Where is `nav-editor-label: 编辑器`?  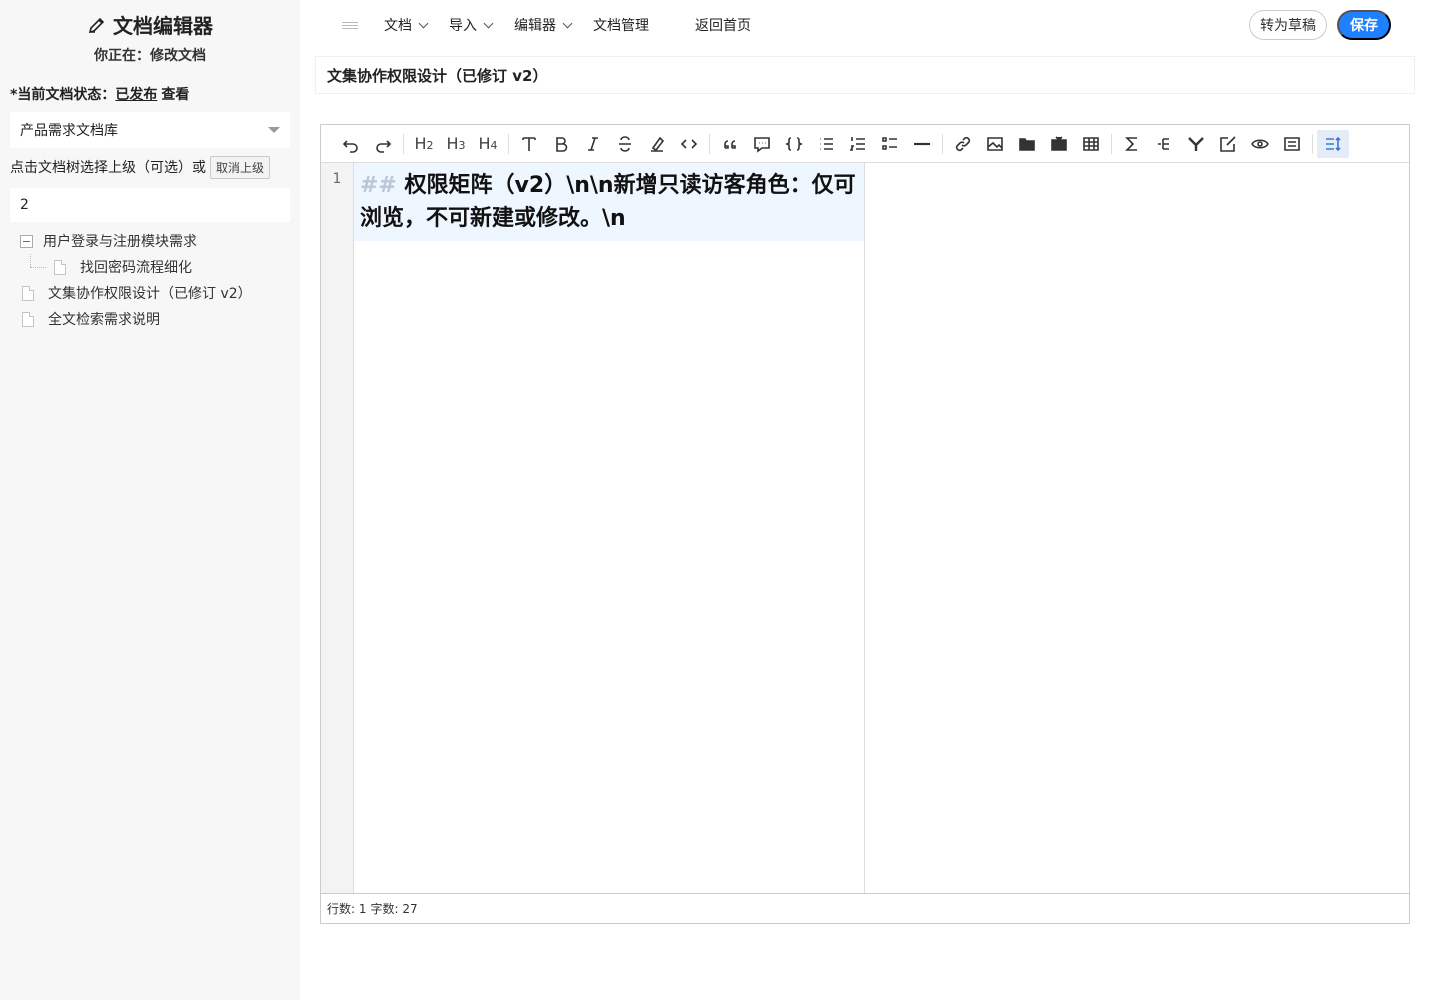 nav-editor-label: 编辑器 is located at coordinates (535, 26).